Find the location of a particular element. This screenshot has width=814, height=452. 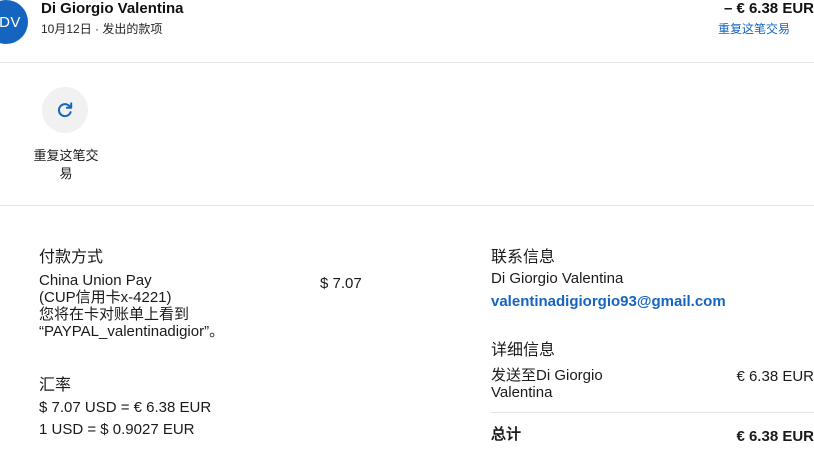

sent-to-label: 发送至Di Giorgio is located at coordinates (547, 375).